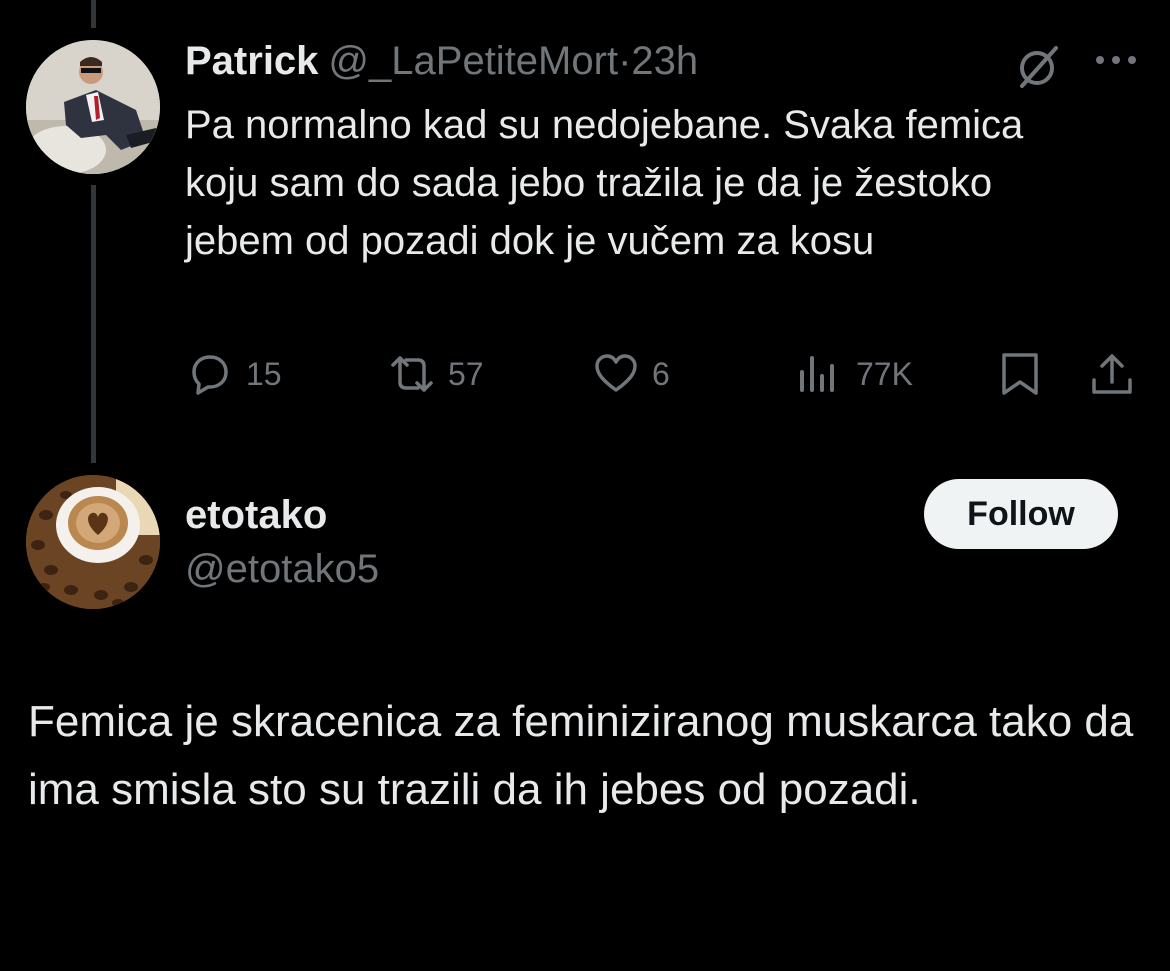 The image size is (1170, 971). I want to click on thread-line, so click(93, 324).